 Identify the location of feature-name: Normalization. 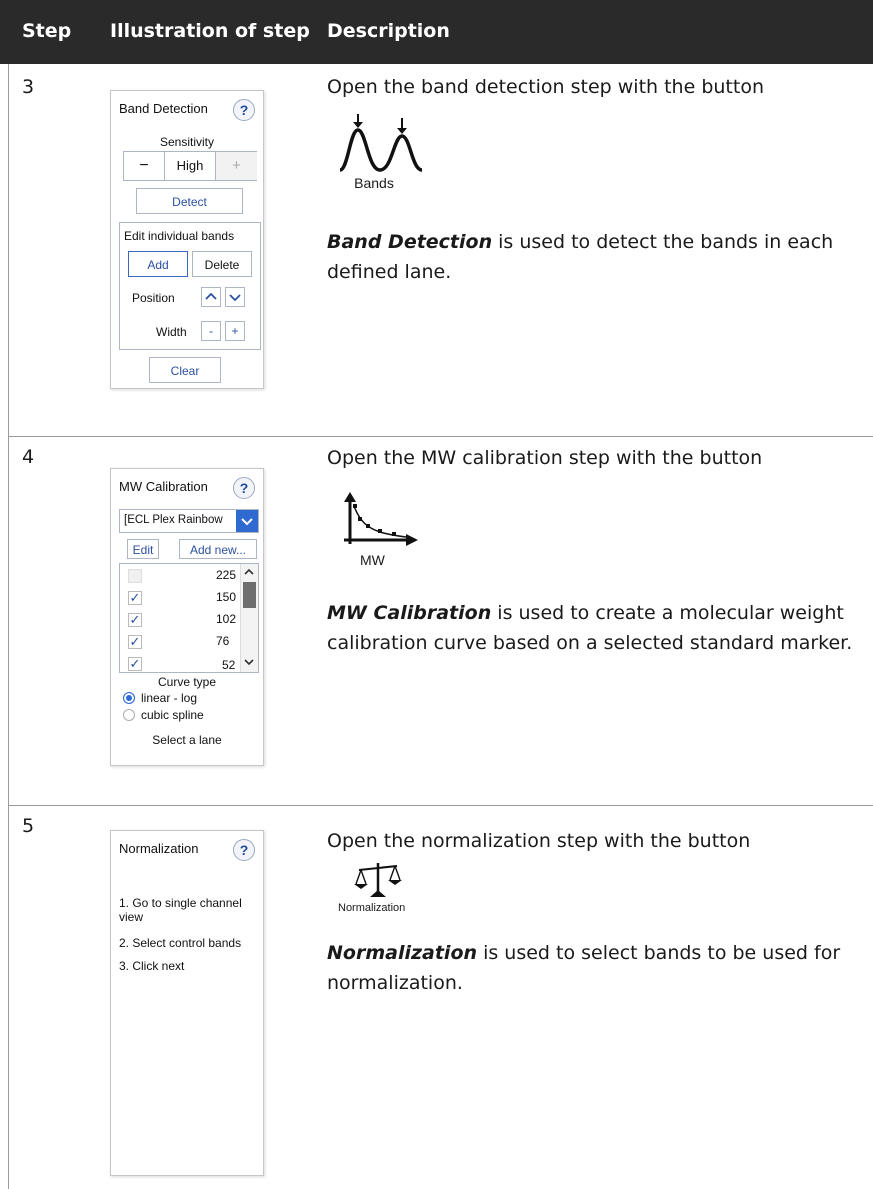
(402, 953).